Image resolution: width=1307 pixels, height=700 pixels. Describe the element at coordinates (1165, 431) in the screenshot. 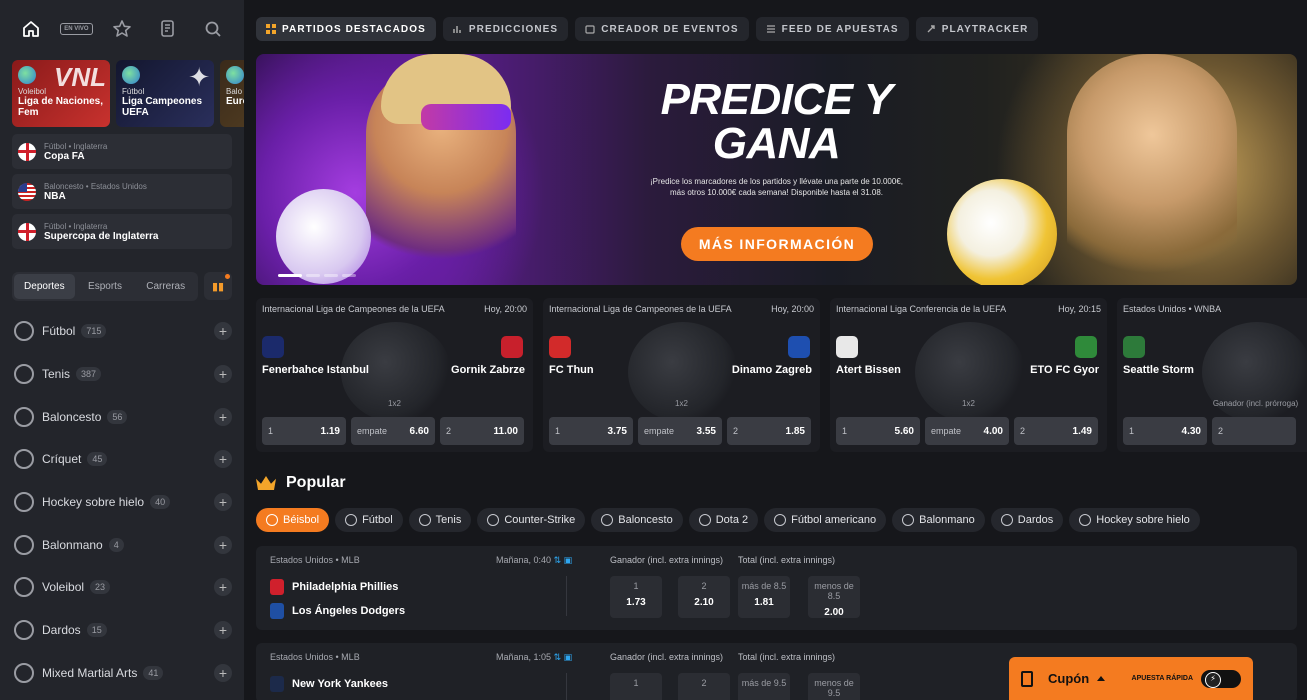

I see `odds-button: 1 4.30` at that location.